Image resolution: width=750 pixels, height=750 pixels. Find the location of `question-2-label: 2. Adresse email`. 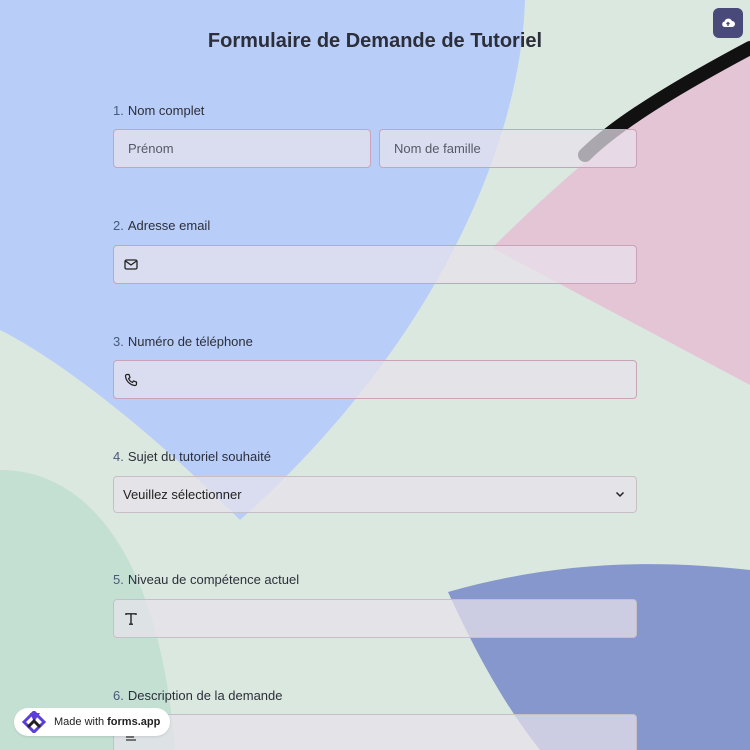

question-2-label: 2. Adresse email is located at coordinates (161, 225).